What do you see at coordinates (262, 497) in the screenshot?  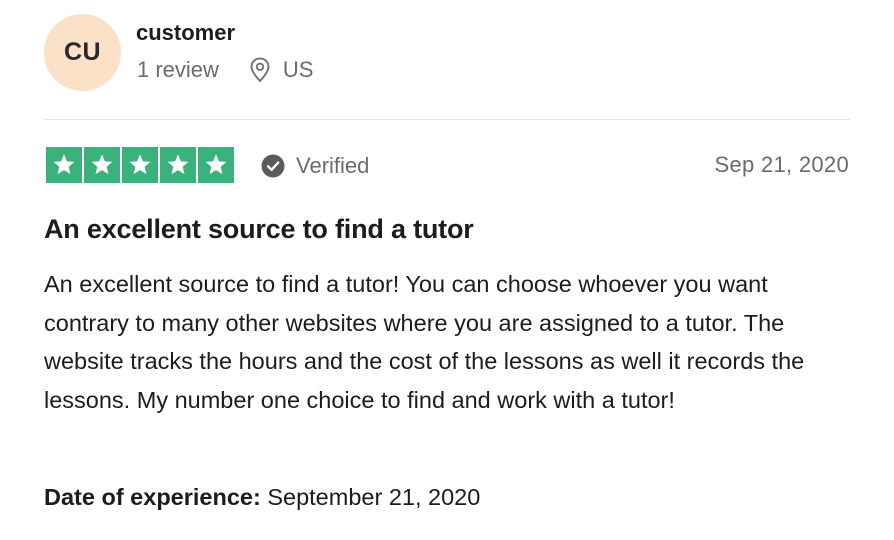 I see `date-of-experience: Date of experience: September 21, 2020` at bounding box center [262, 497].